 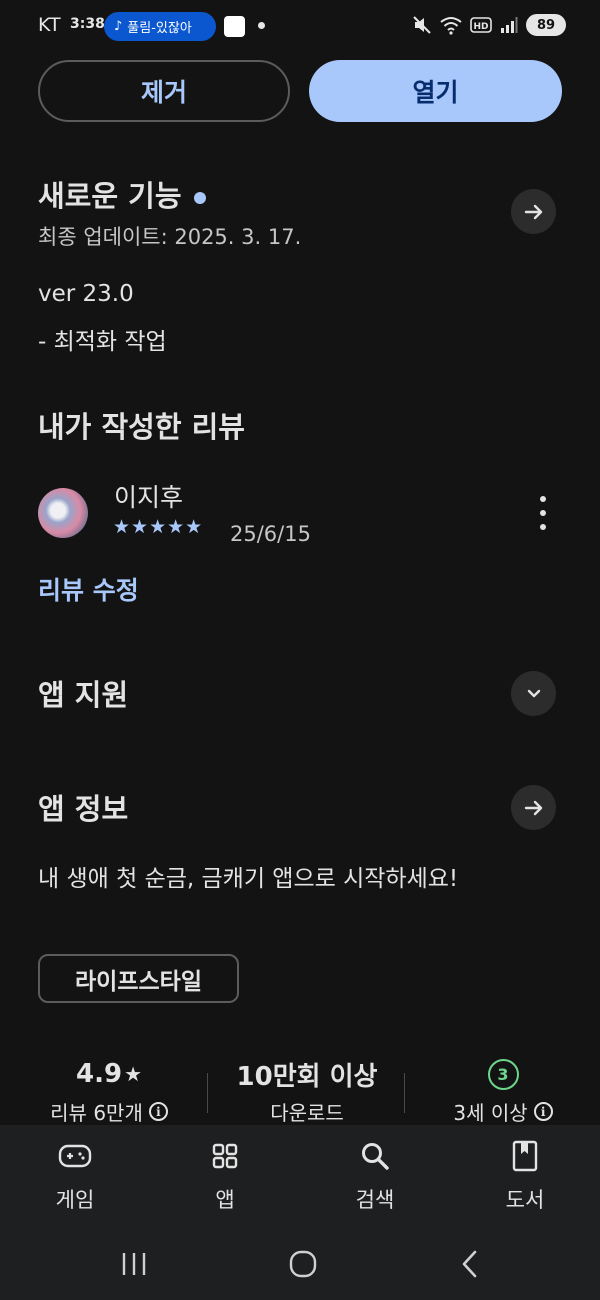 I want to click on category-label: 라이프스타일, so click(x=138, y=981).